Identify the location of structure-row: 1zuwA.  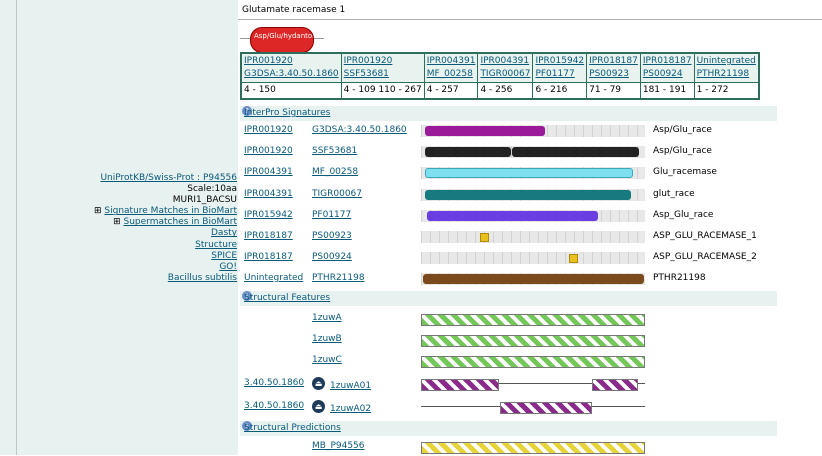
(530, 319).